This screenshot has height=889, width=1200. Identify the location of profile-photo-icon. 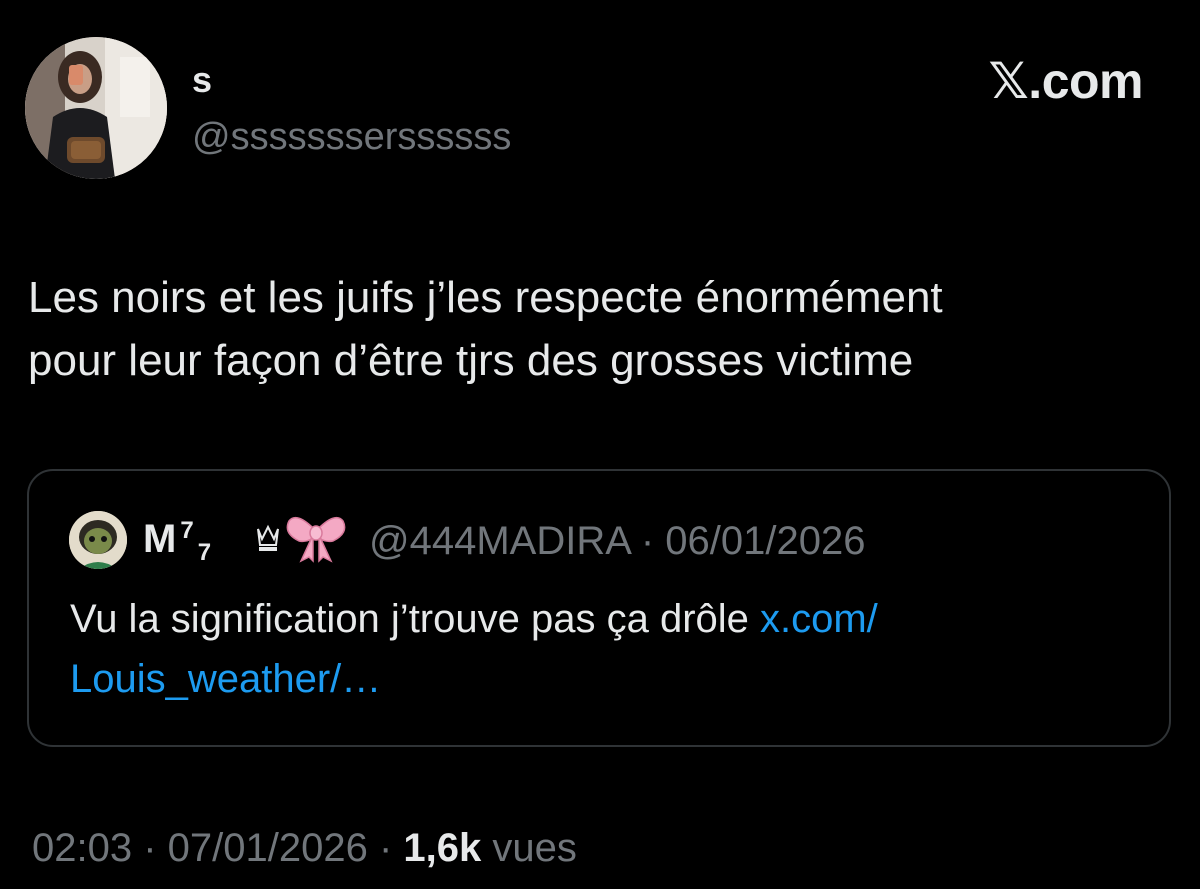
(96, 108).